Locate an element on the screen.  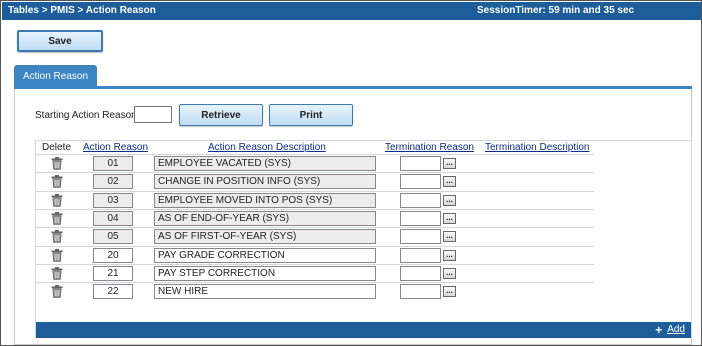
action-reason-code: 02 is located at coordinates (113, 182).